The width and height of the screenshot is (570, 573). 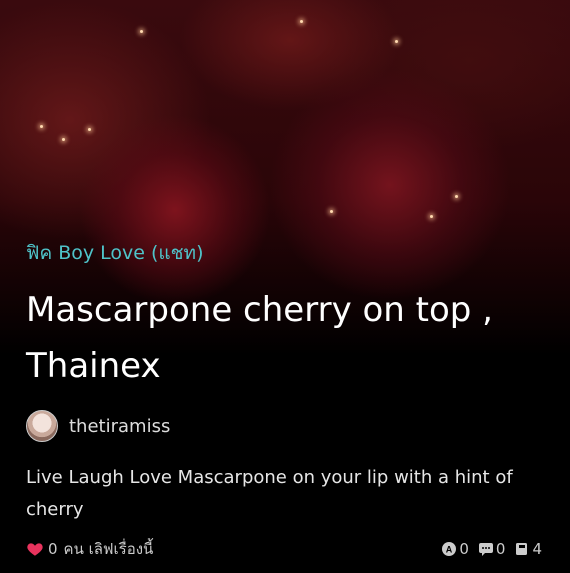 I want to click on likes: 0 คน เลิฟเรื่องนี้, so click(x=89, y=549).